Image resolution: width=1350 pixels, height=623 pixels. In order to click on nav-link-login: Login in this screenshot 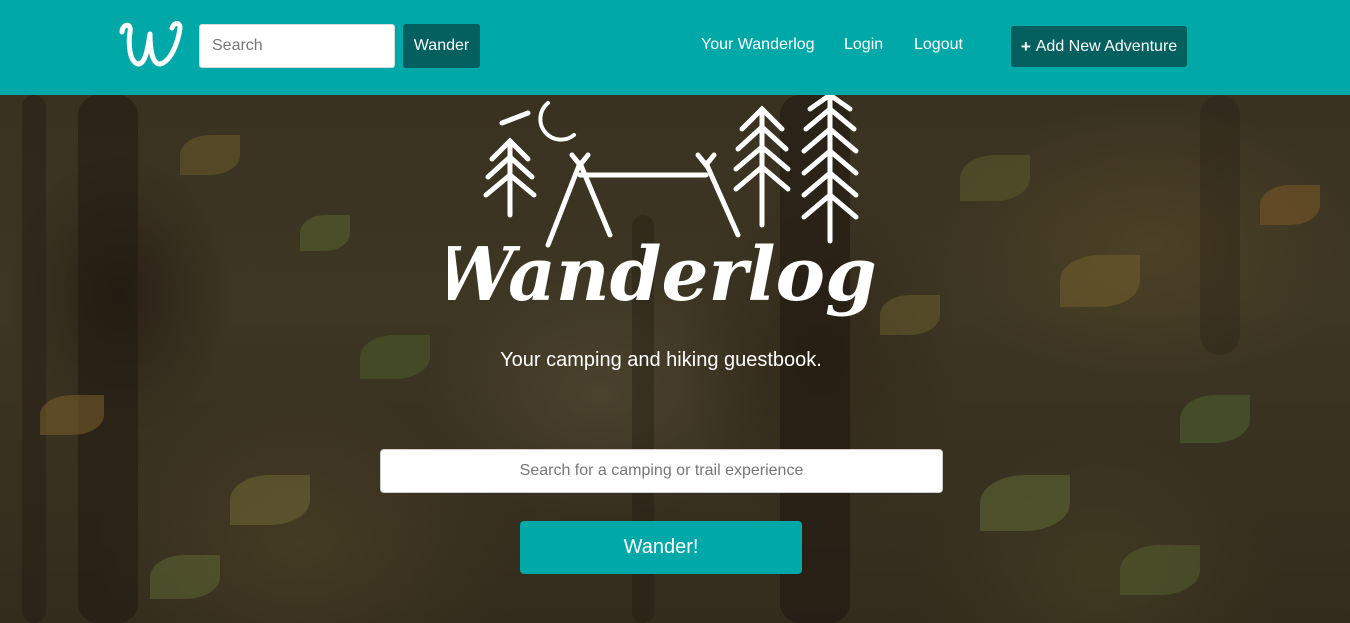, I will do `click(863, 45)`.